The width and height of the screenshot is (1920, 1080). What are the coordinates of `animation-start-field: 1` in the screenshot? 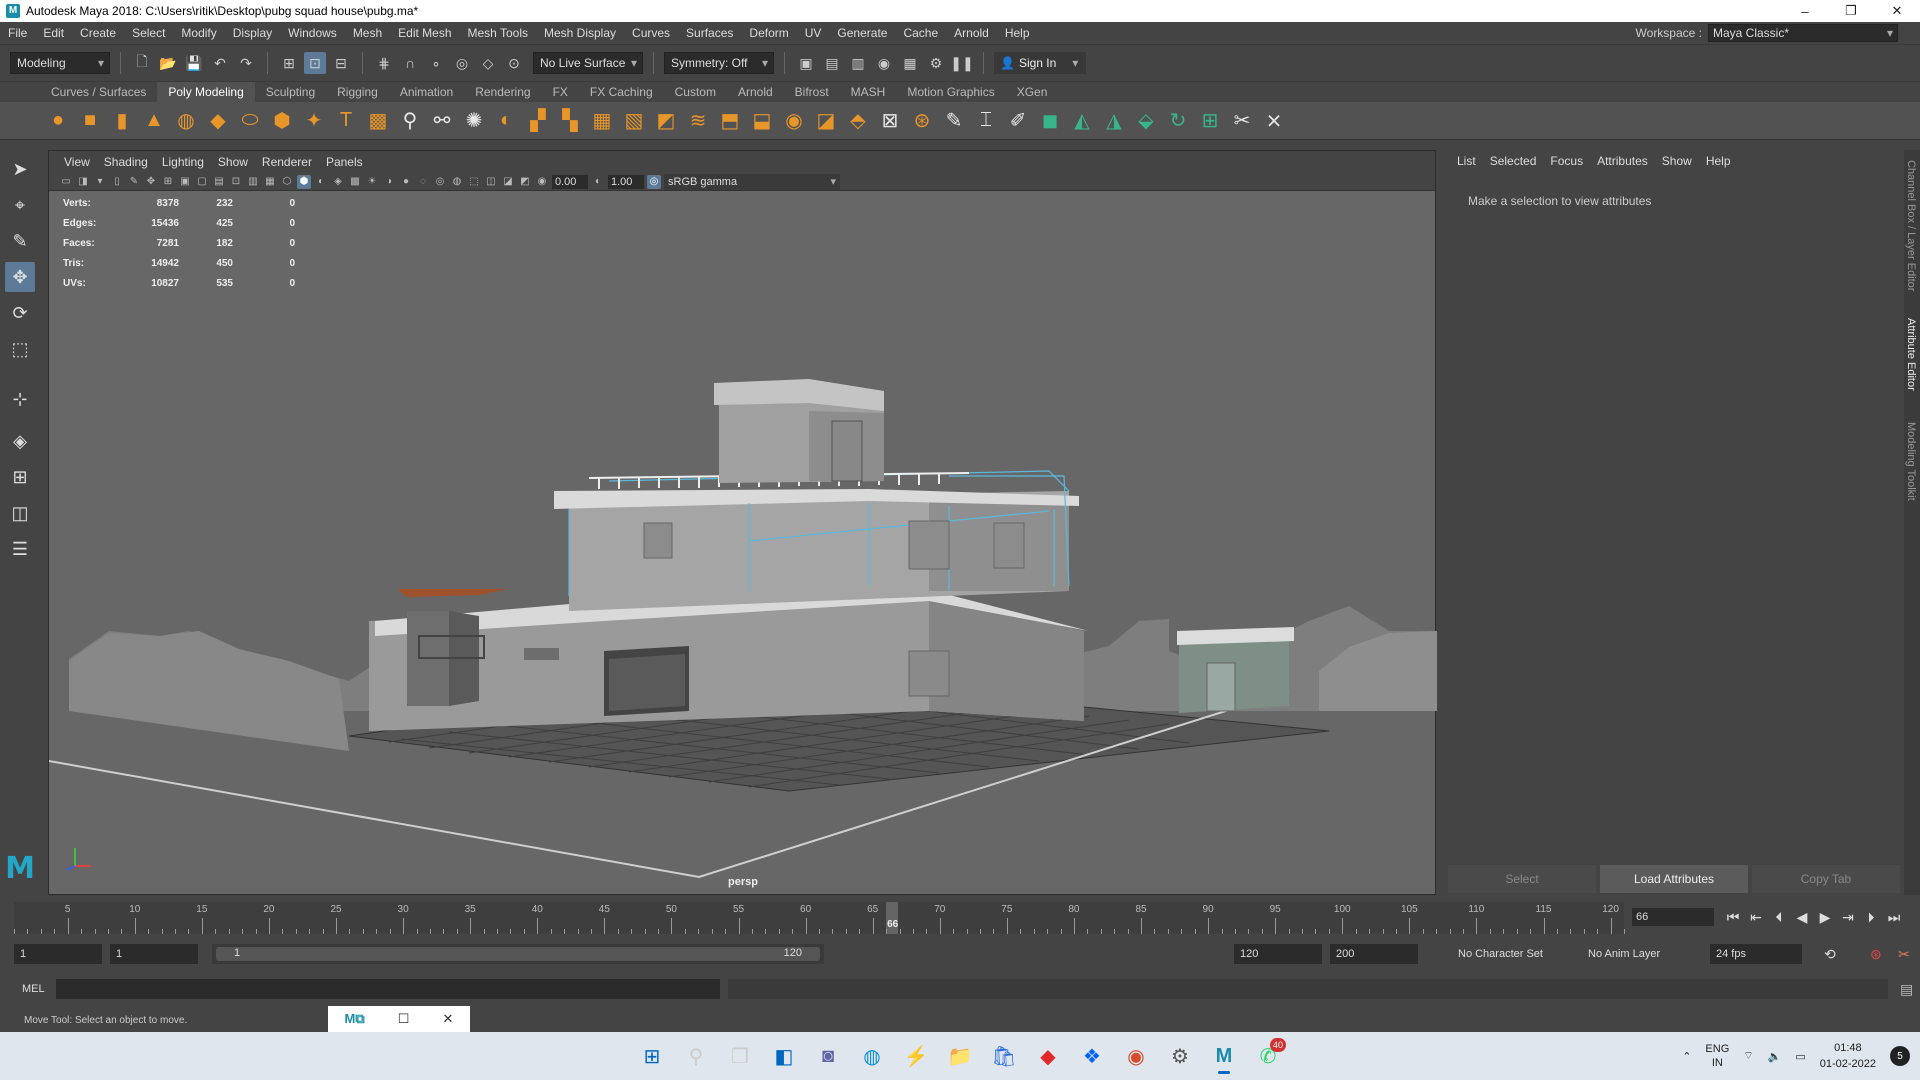 It's located at (58, 954).